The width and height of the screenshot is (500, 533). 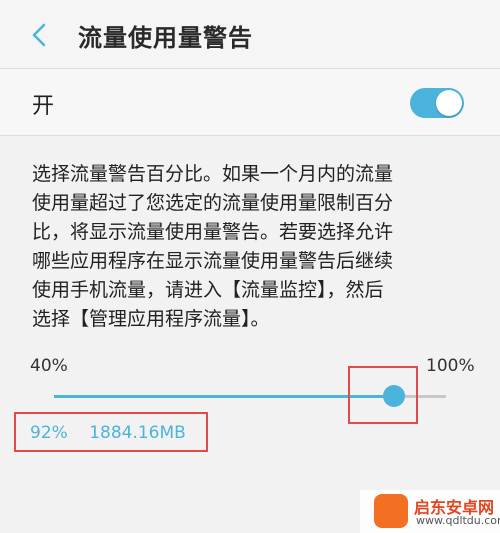 What do you see at coordinates (450, 366) in the screenshot?
I see `slider-max-label: 100%` at bounding box center [450, 366].